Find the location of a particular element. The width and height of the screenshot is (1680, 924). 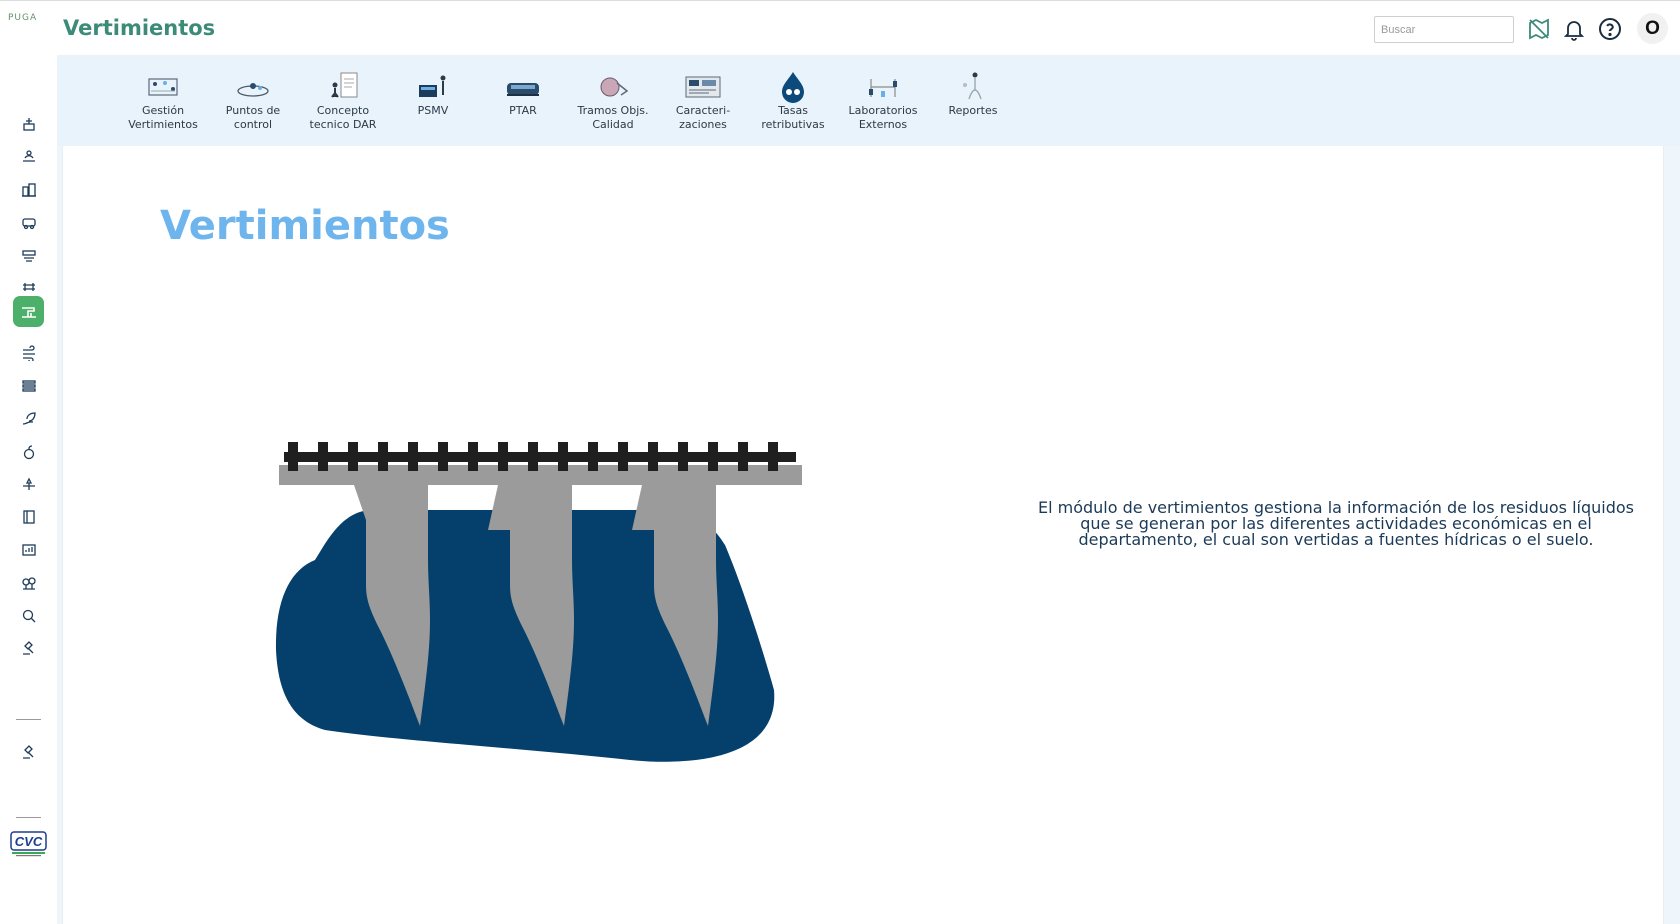

top-bar: PUGA Vertimientos O is located at coordinates (840, 27).